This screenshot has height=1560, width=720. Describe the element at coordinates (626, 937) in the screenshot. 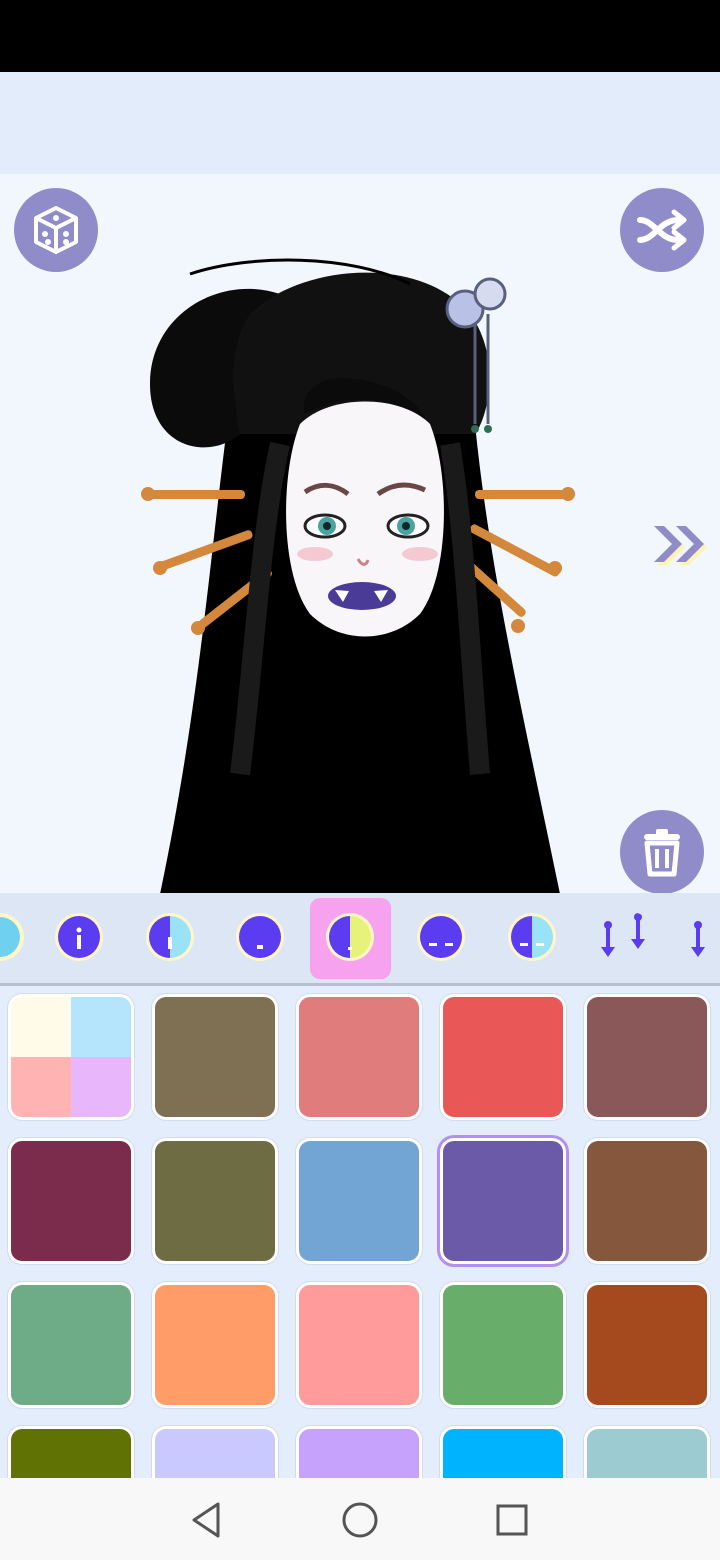

I see `piercing-pair-icon` at that location.